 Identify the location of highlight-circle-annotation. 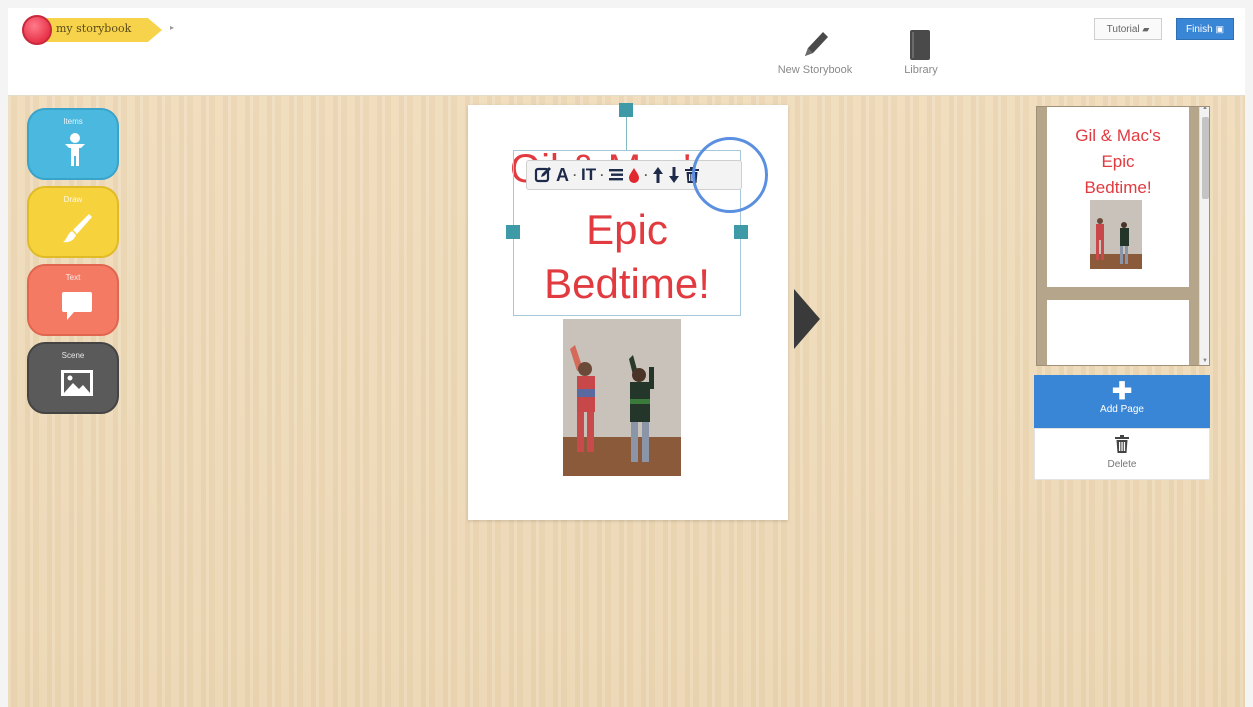
(730, 175).